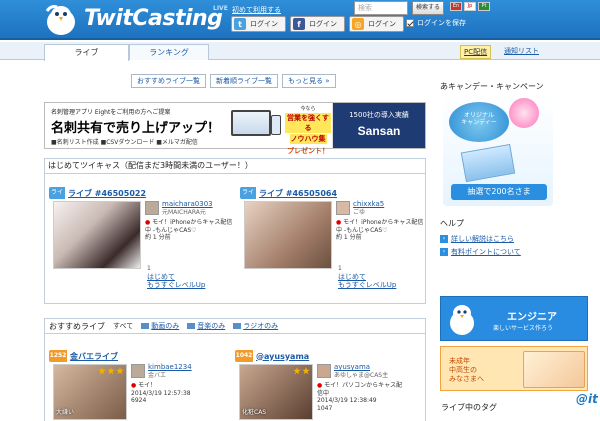  Describe the element at coordinates (410, 23) in the screenshot. I see `checkbox-checked-icon` at that location.